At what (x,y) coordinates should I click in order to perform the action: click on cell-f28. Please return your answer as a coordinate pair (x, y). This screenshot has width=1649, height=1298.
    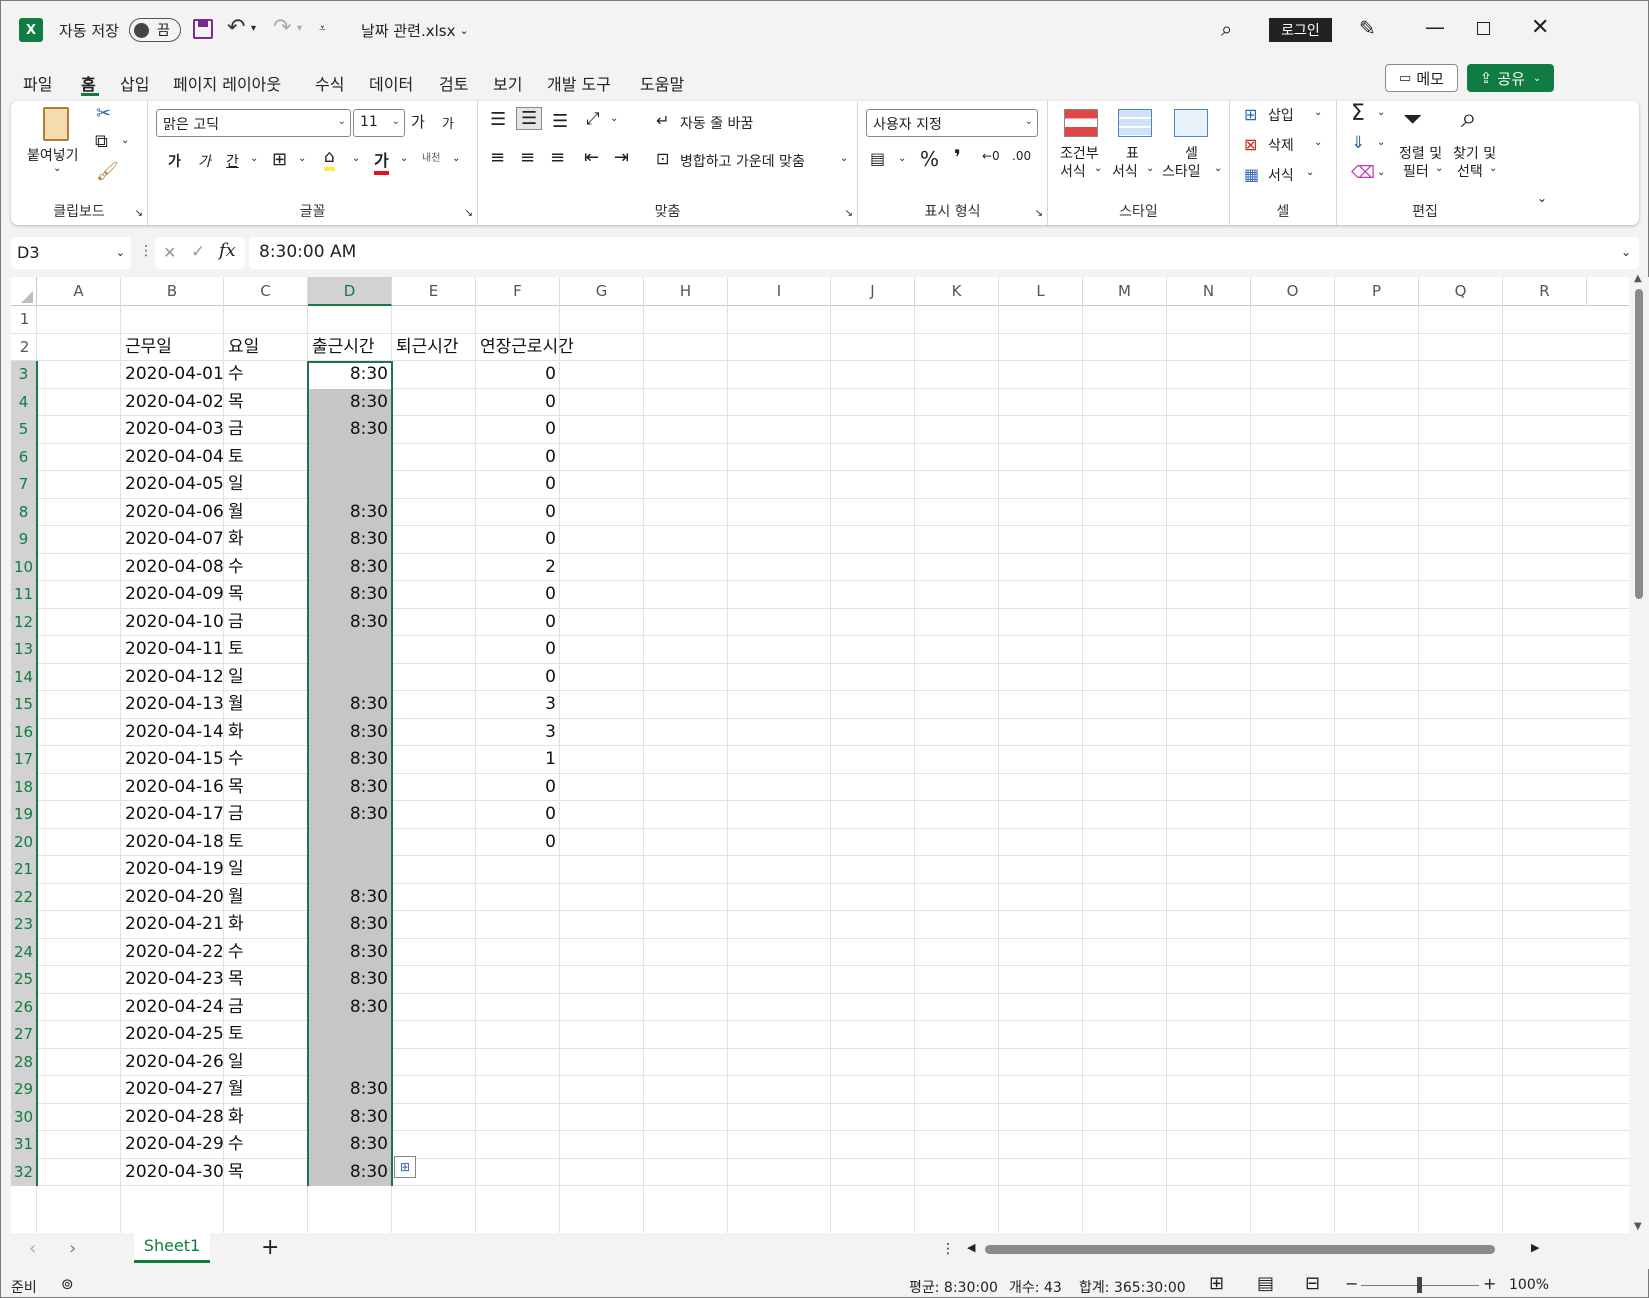
    Looking at the image, I should click on (518, 1063).